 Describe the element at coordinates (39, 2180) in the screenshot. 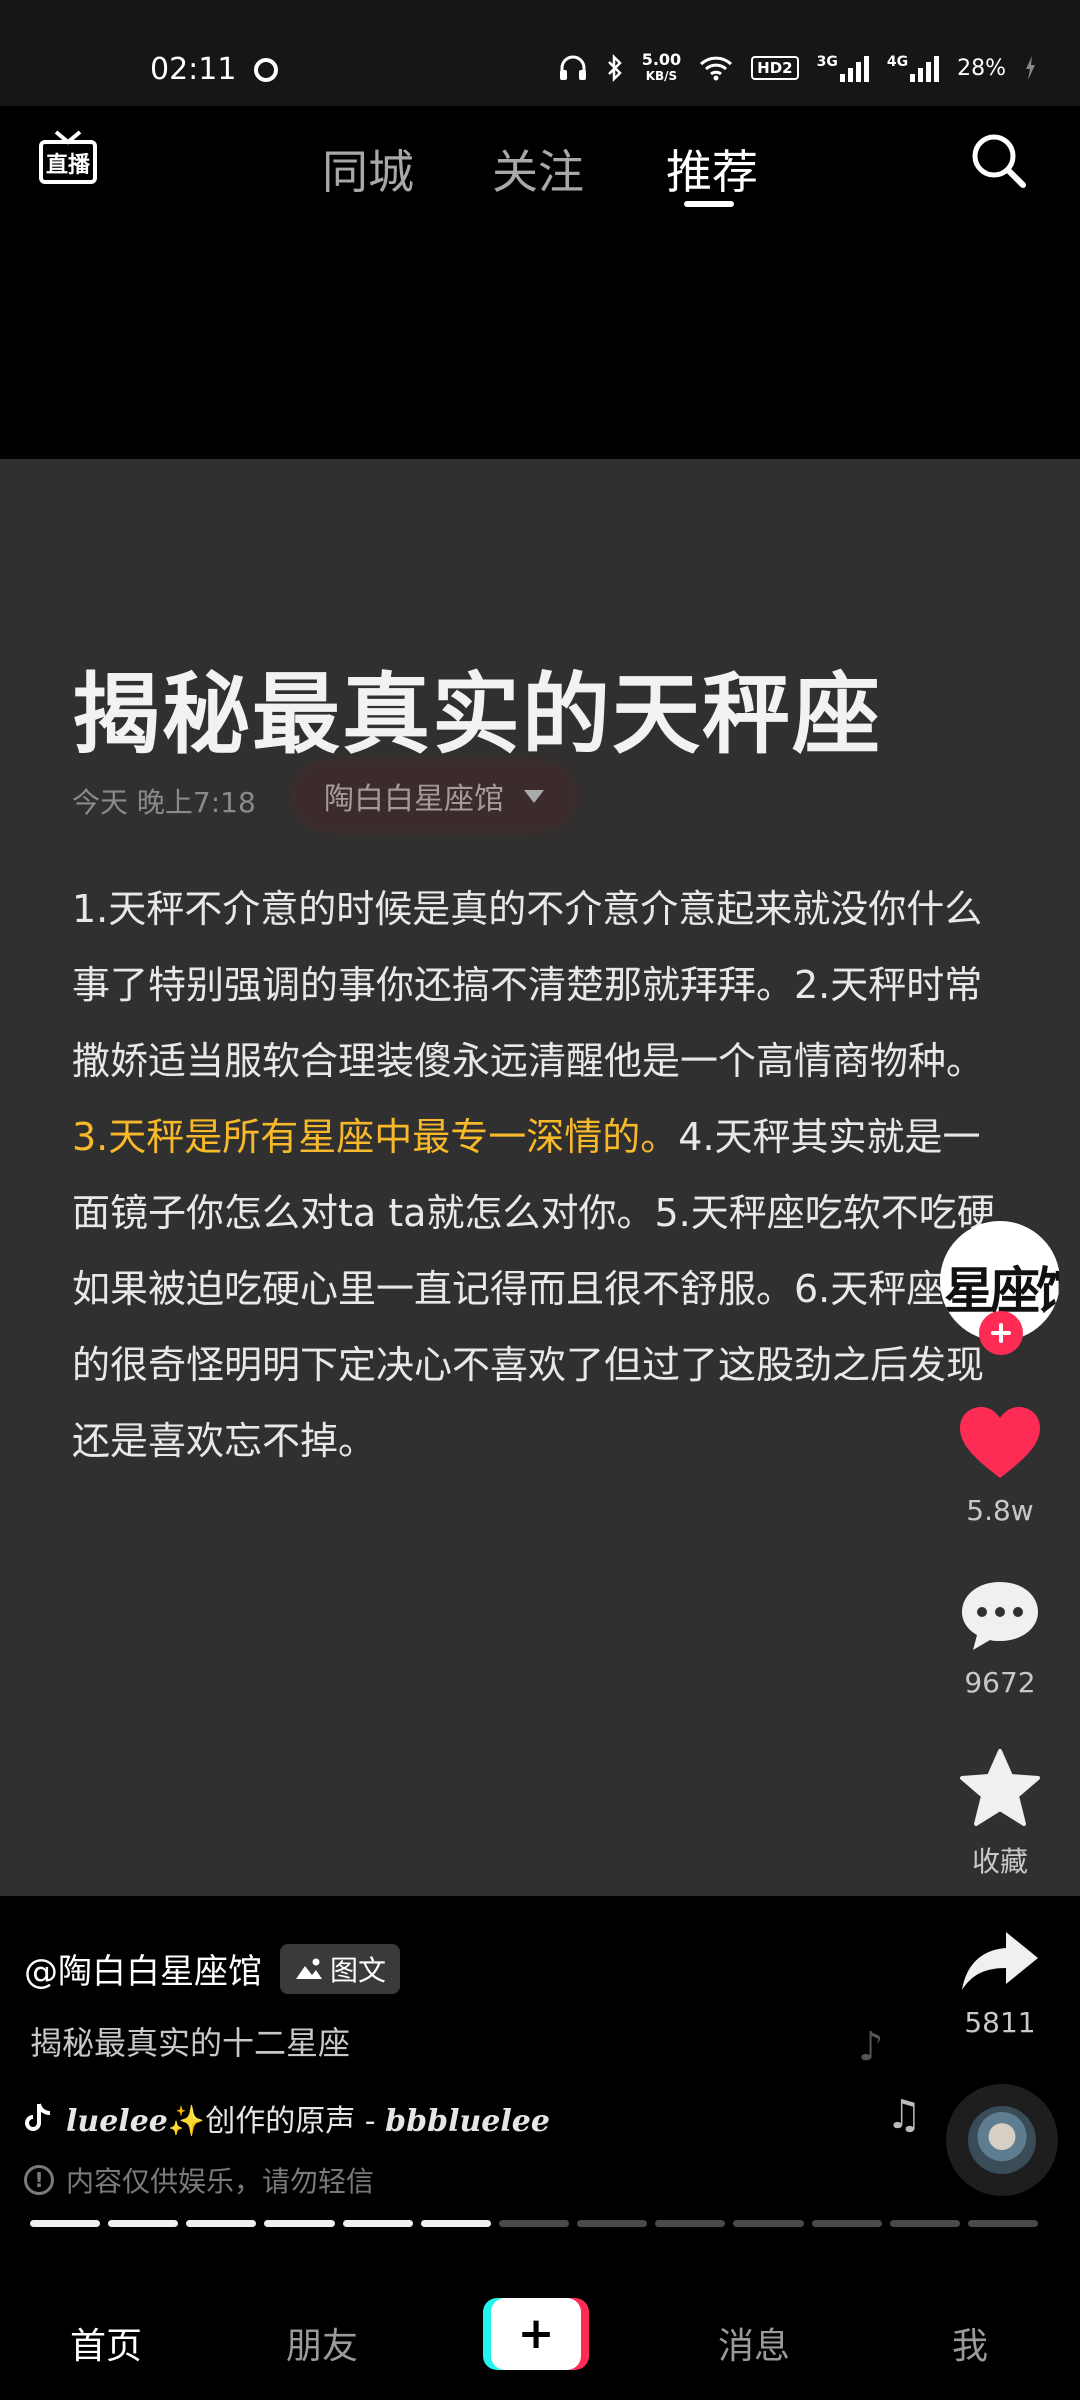

I see `warning-icon: !` at that location.